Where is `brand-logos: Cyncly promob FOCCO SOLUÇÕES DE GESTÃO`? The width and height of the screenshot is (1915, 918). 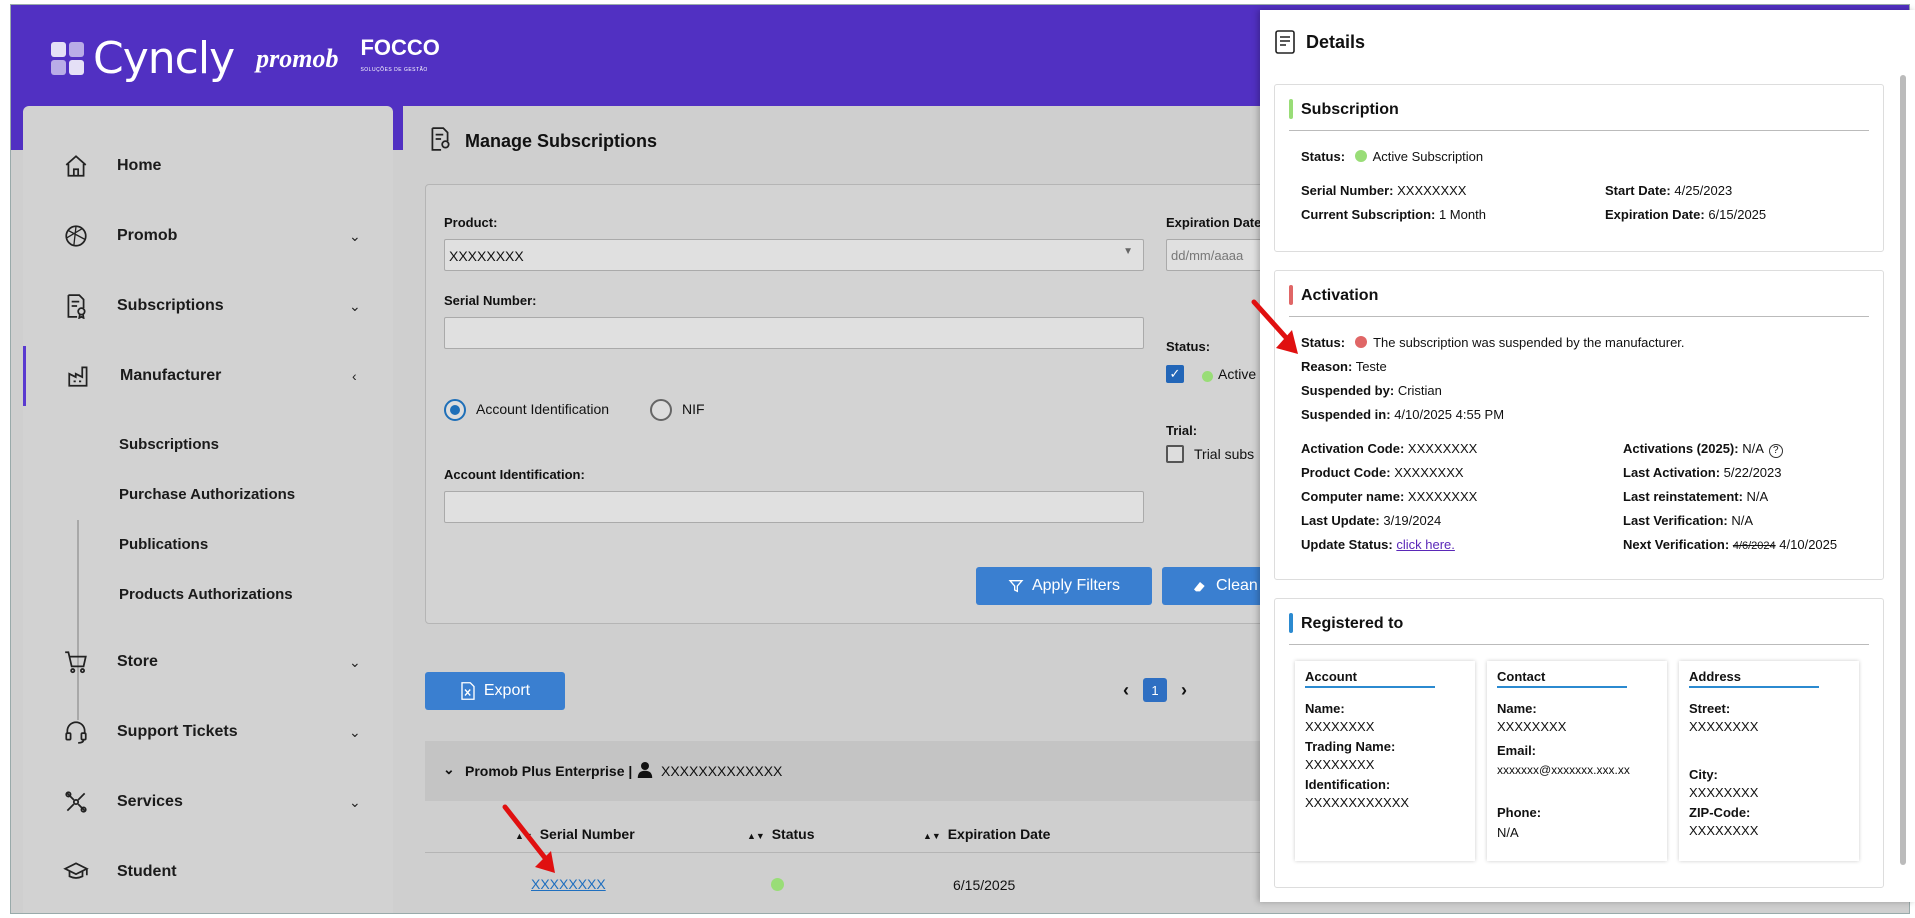
brand-logos: Cyncly promob FOCCO SOLUÇÕES DE GESTÃO is located at coordinates (245, 58).